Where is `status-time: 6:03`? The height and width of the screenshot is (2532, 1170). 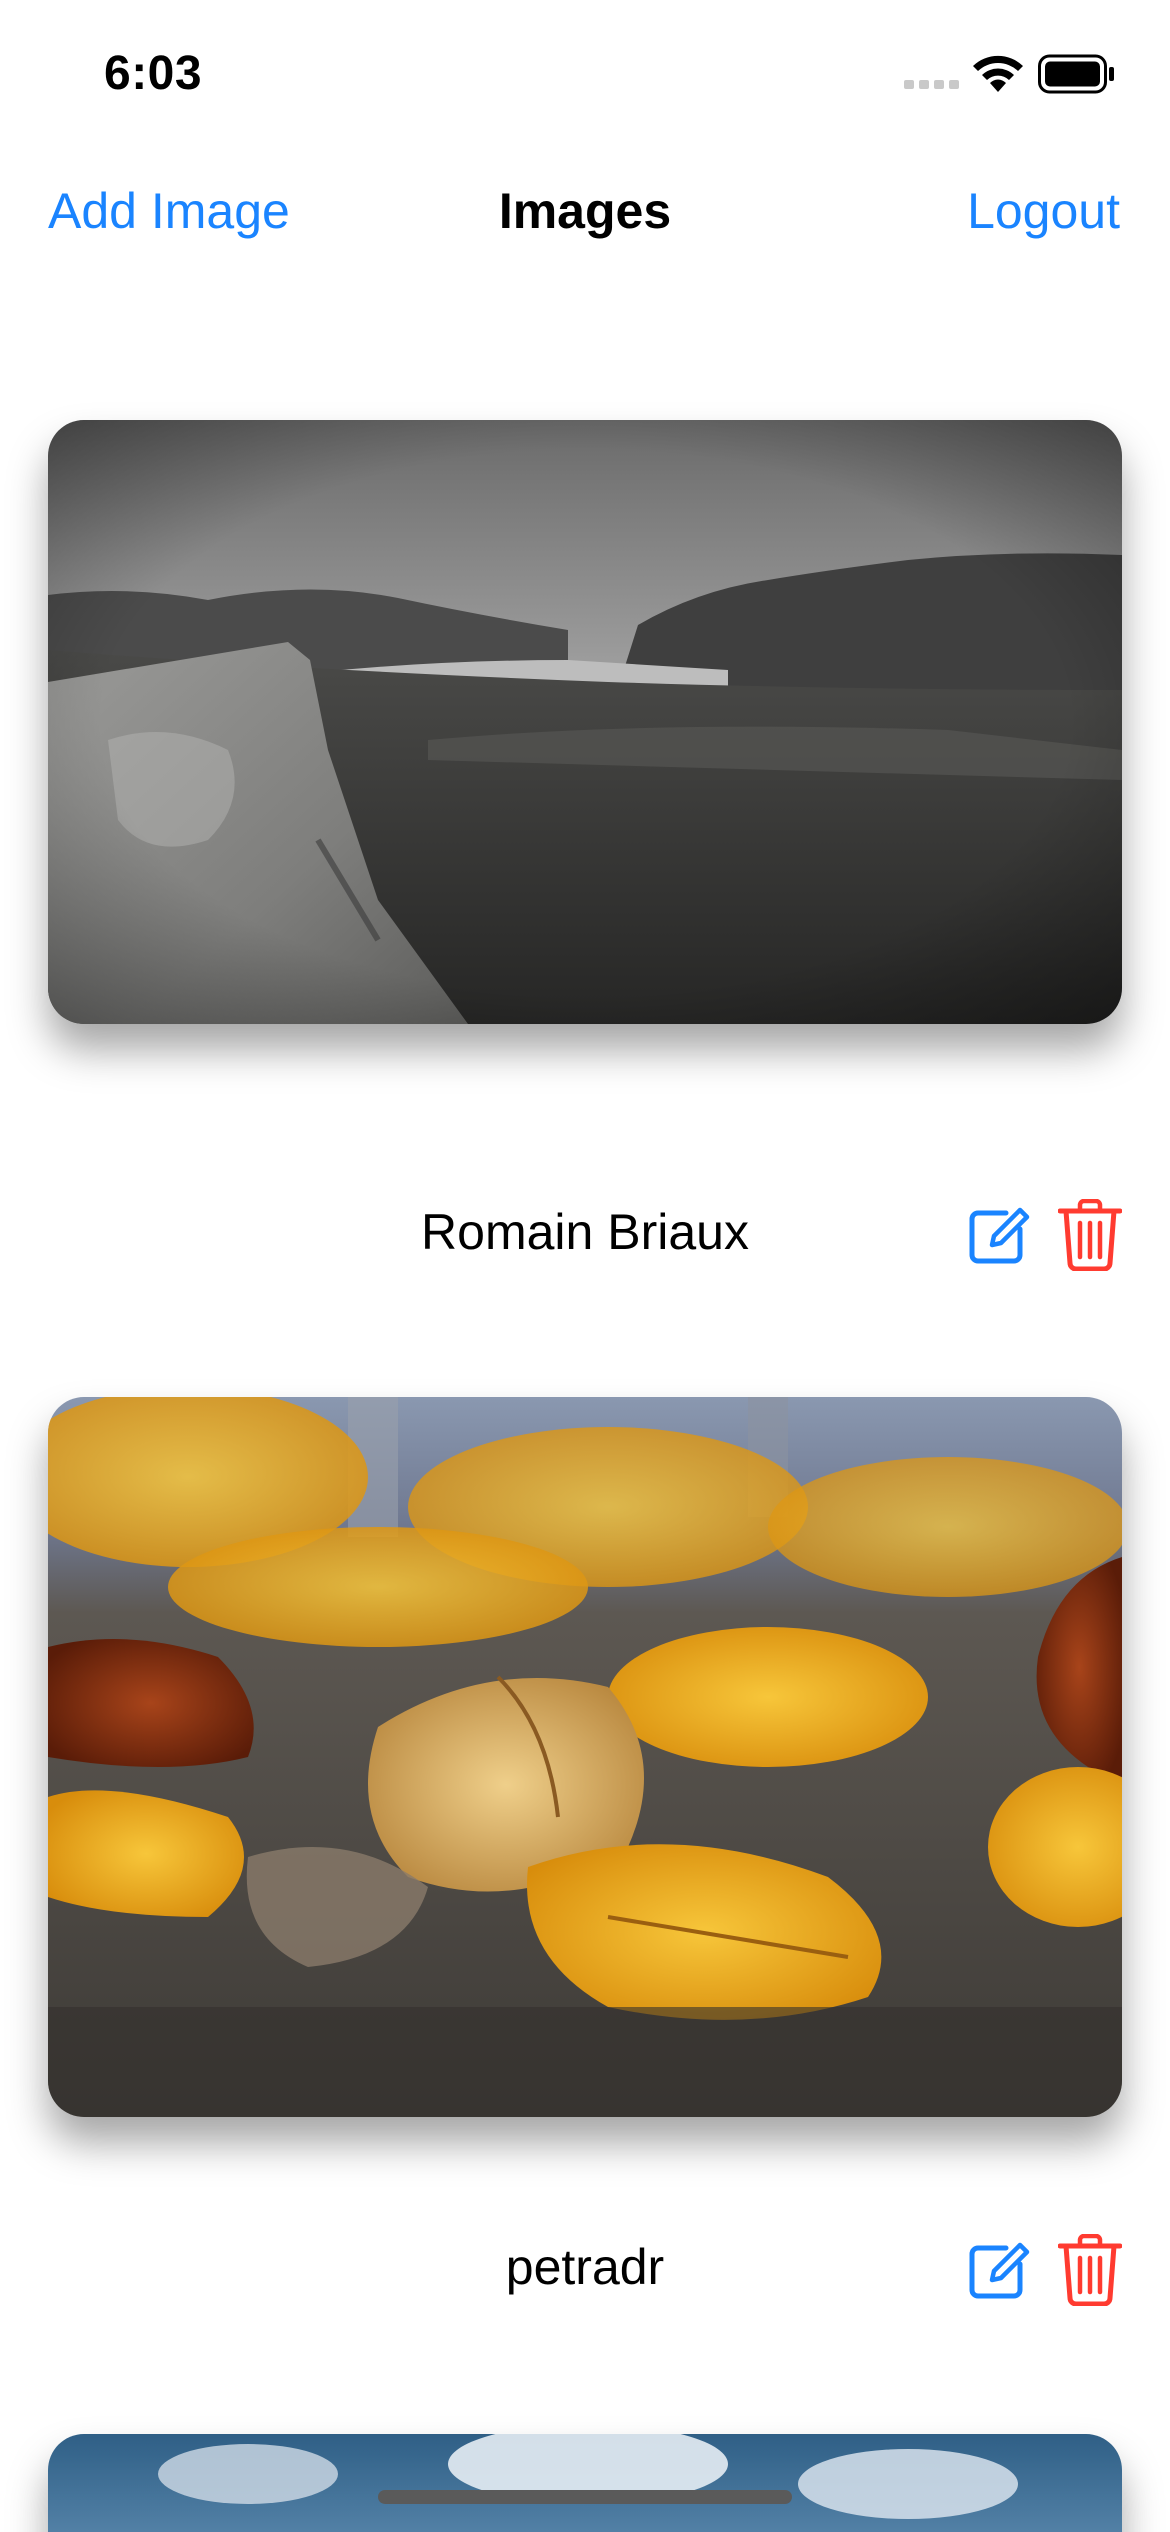
status-time: 6:03 is located at coordinates (153, 73).